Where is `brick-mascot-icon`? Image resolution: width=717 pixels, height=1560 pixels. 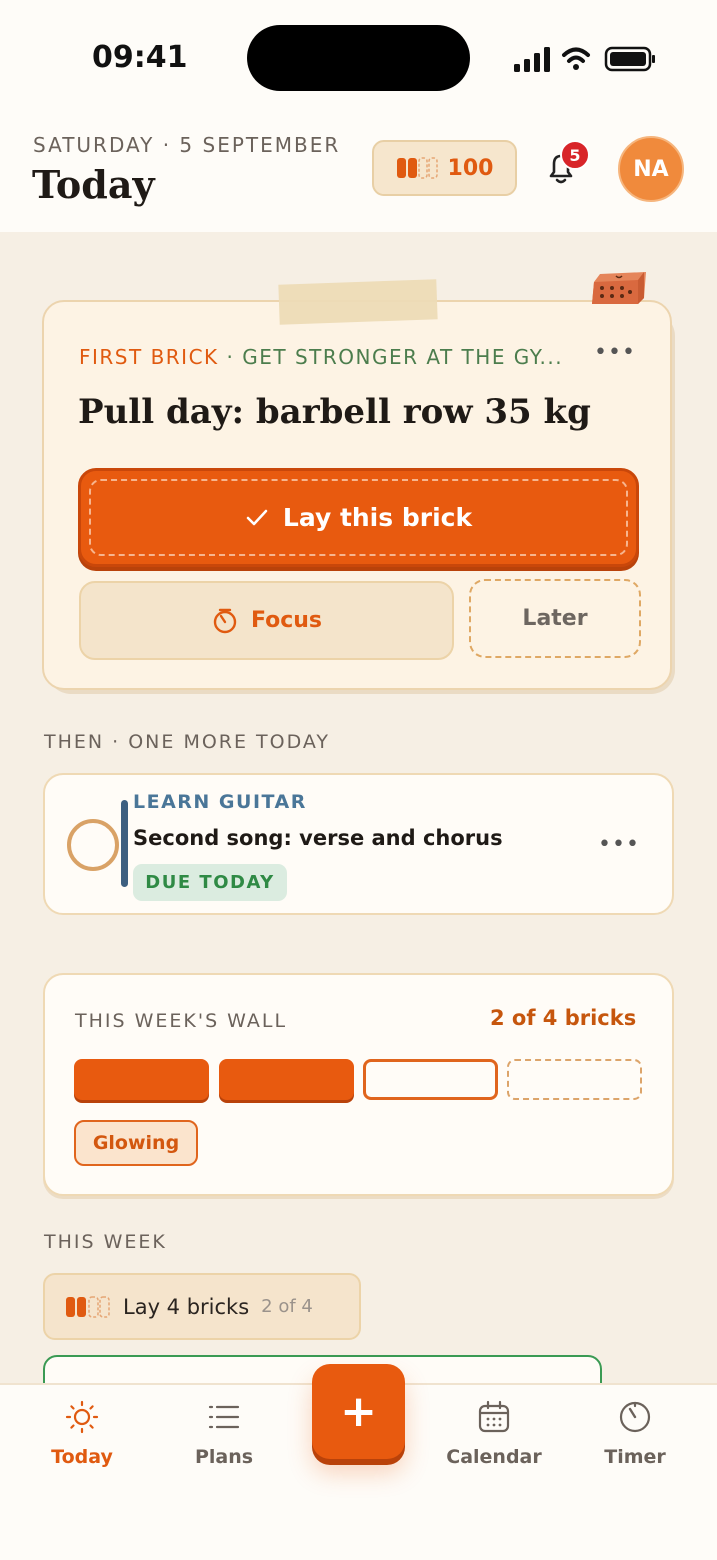
brick-mascot-icon is located at coordinates (619, 288).